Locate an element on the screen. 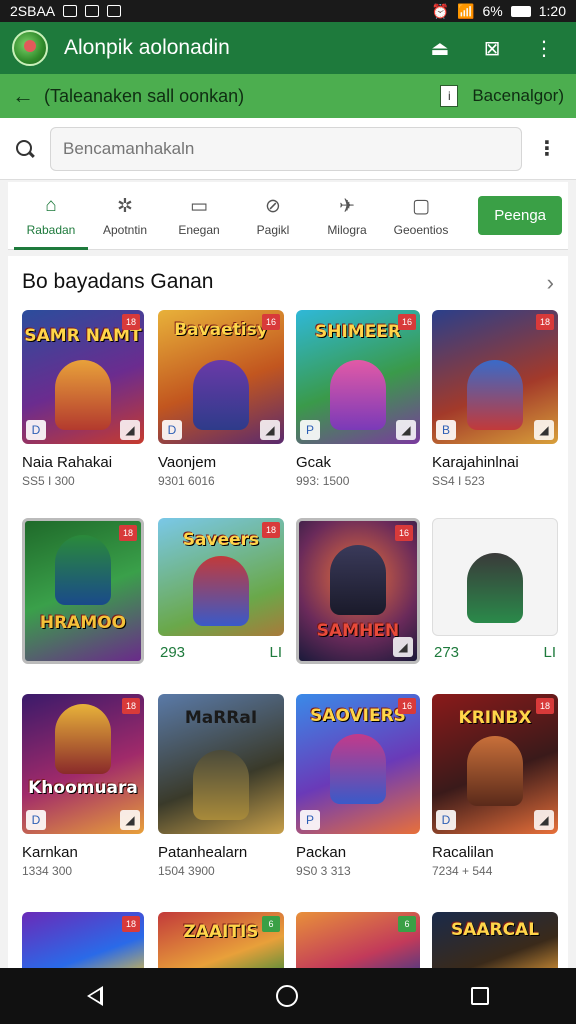 The width and height of the screenshot is (576, 1024). game-card: 273 LI is located at coordinates (495, 593).